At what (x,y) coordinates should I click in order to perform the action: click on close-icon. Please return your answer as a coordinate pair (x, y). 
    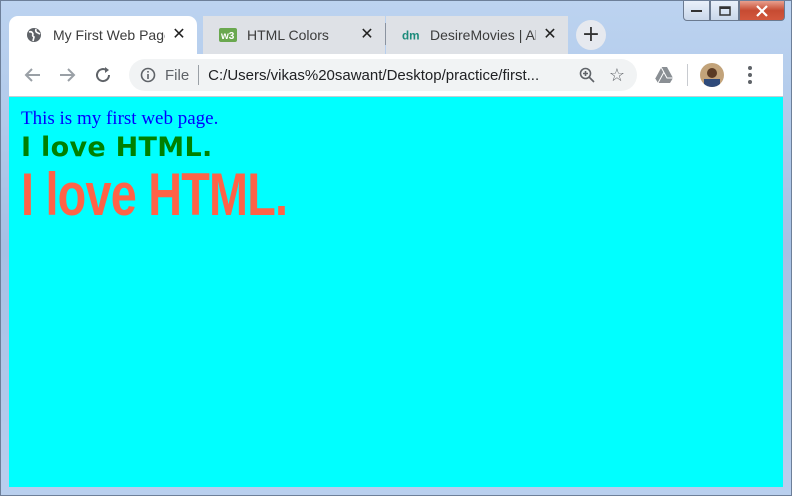
    Looking at the image, I should click on (762, 10).